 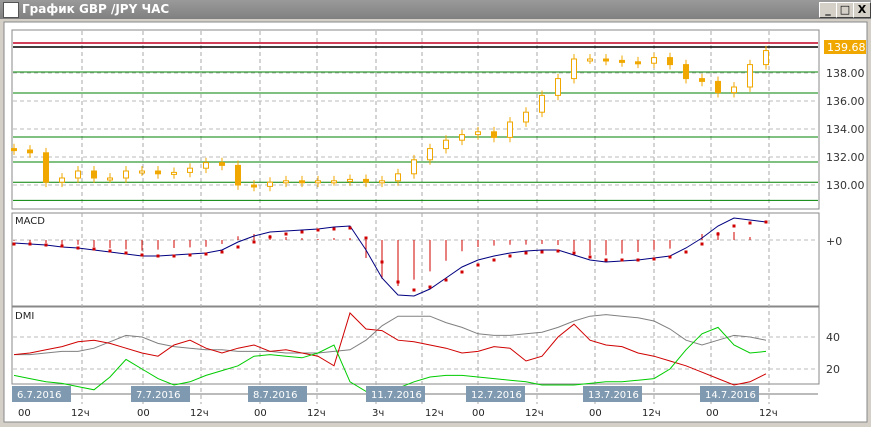 What do you see at coordinates (39, 395) in the screenshot?
I see `date-label: 6.7.2016` at bounding box center [39, 395].